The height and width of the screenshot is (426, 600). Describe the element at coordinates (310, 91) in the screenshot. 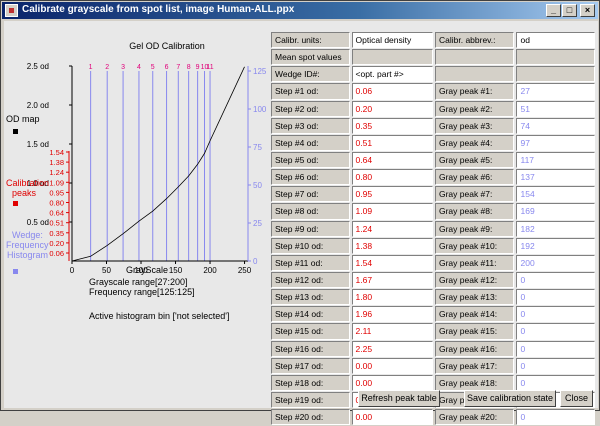

I see `step-label: Step #1 od:` at that location.